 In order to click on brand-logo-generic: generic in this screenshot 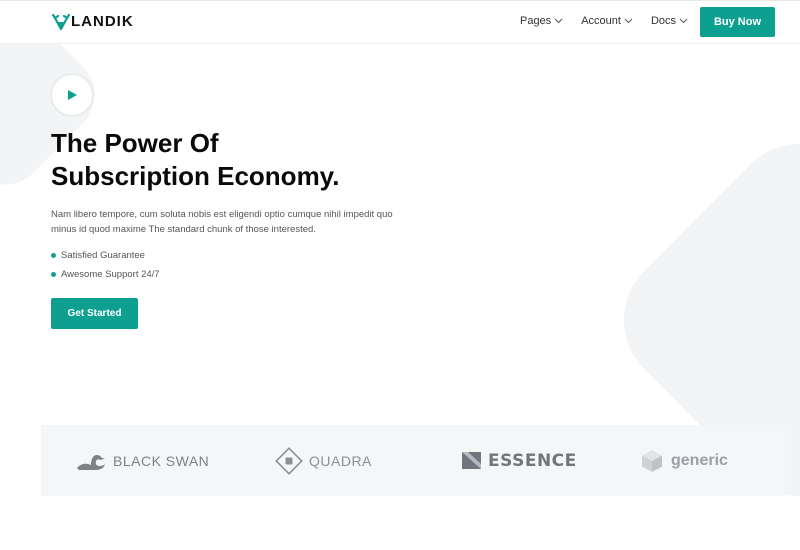, I will do `click(684, 460)`.